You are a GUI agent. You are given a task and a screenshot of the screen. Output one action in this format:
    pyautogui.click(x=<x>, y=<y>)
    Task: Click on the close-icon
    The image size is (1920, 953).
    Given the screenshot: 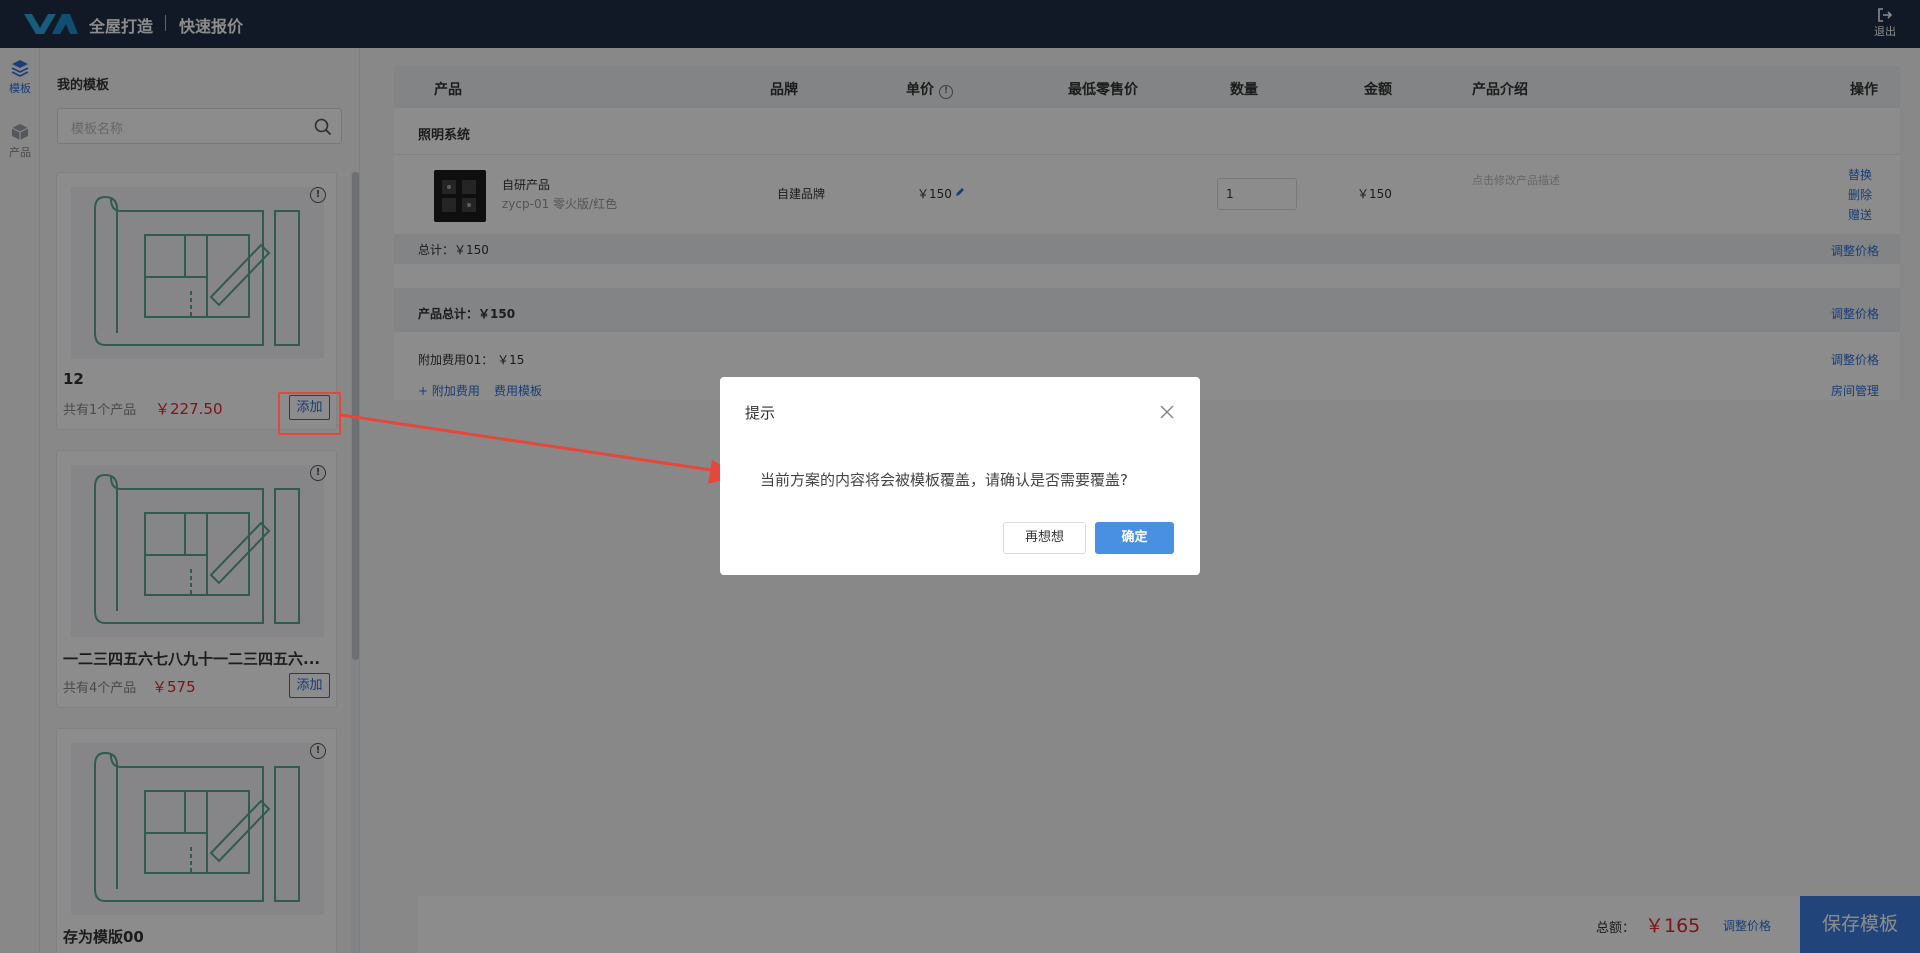 What is the action you would take?
    pyautogui.click(x=1167, y=412)
    